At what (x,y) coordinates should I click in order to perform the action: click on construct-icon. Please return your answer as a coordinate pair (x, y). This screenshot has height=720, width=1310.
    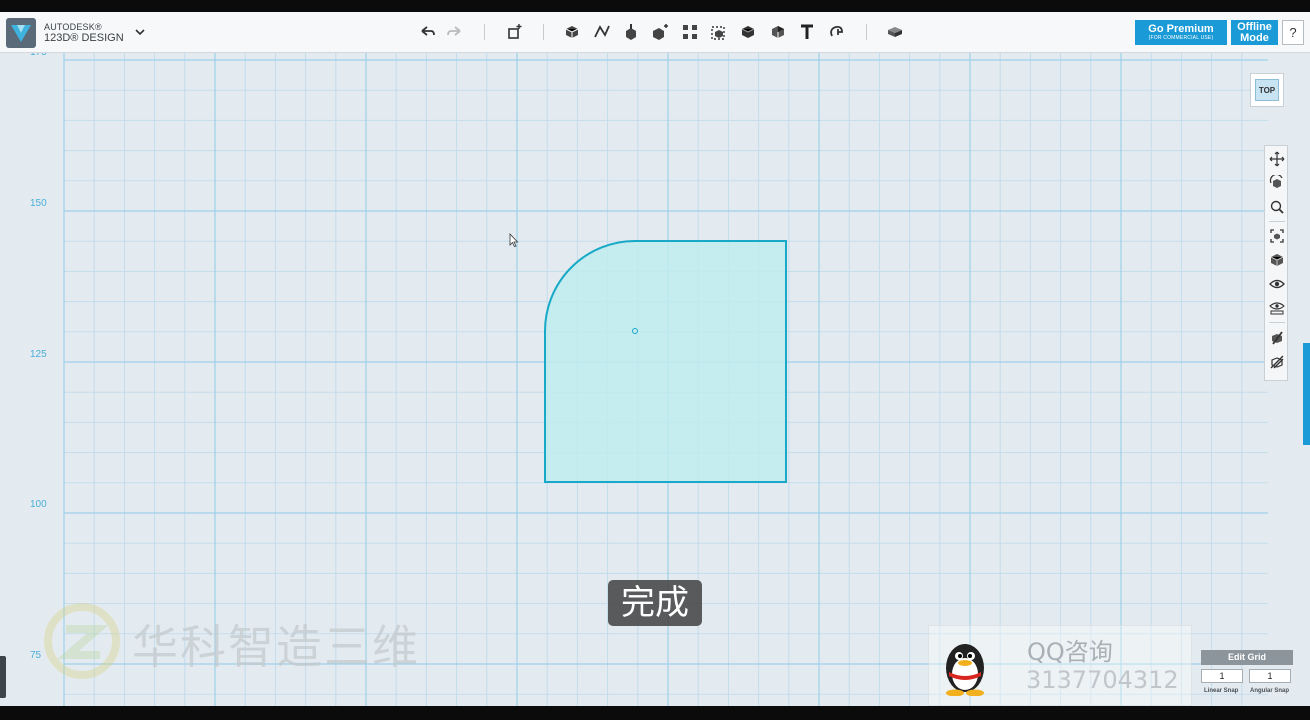
    Looking at the image, I should click on (631, 32).